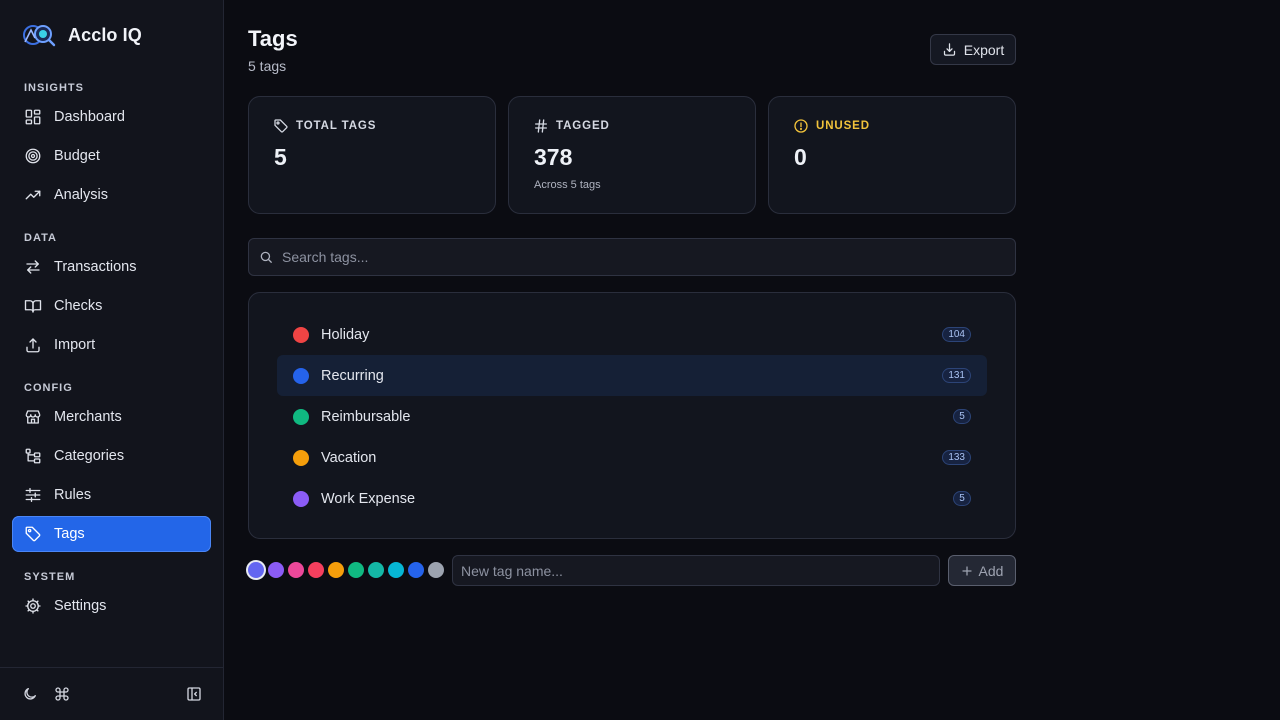  What do you see at coordinates (273, 38) in the screenshot?
I see `page-title: Tags` at bounding box center [273, 38].